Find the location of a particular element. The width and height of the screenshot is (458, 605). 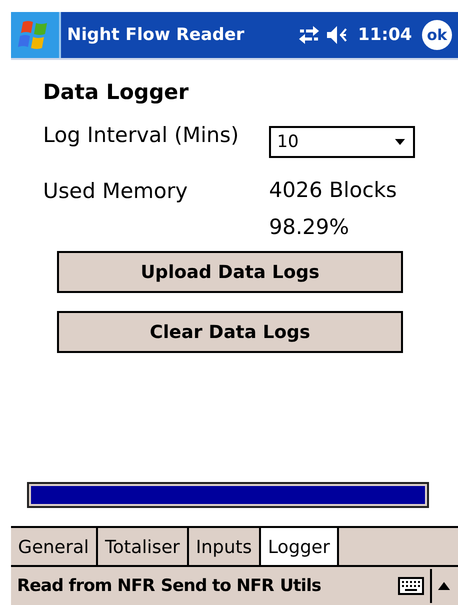

connectivity-icon is located at coordinates (309, 35).